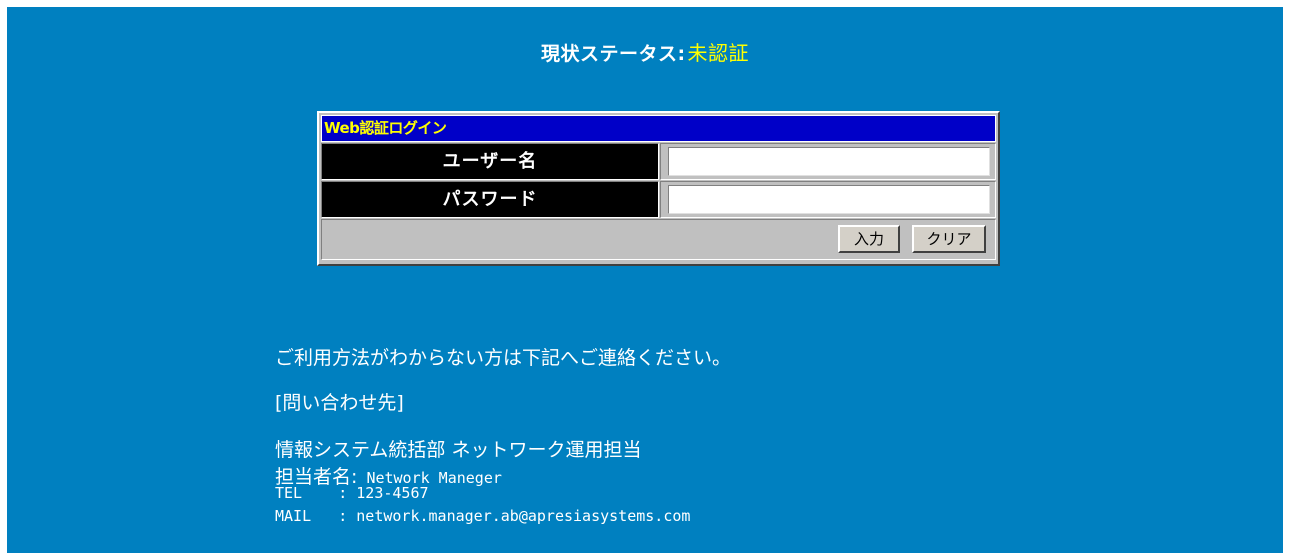 The image size is (1290, 557). Describe the element at coordinates (658, 239) in the screenshot. I see `button-bar: 入力 クリア` at that location.